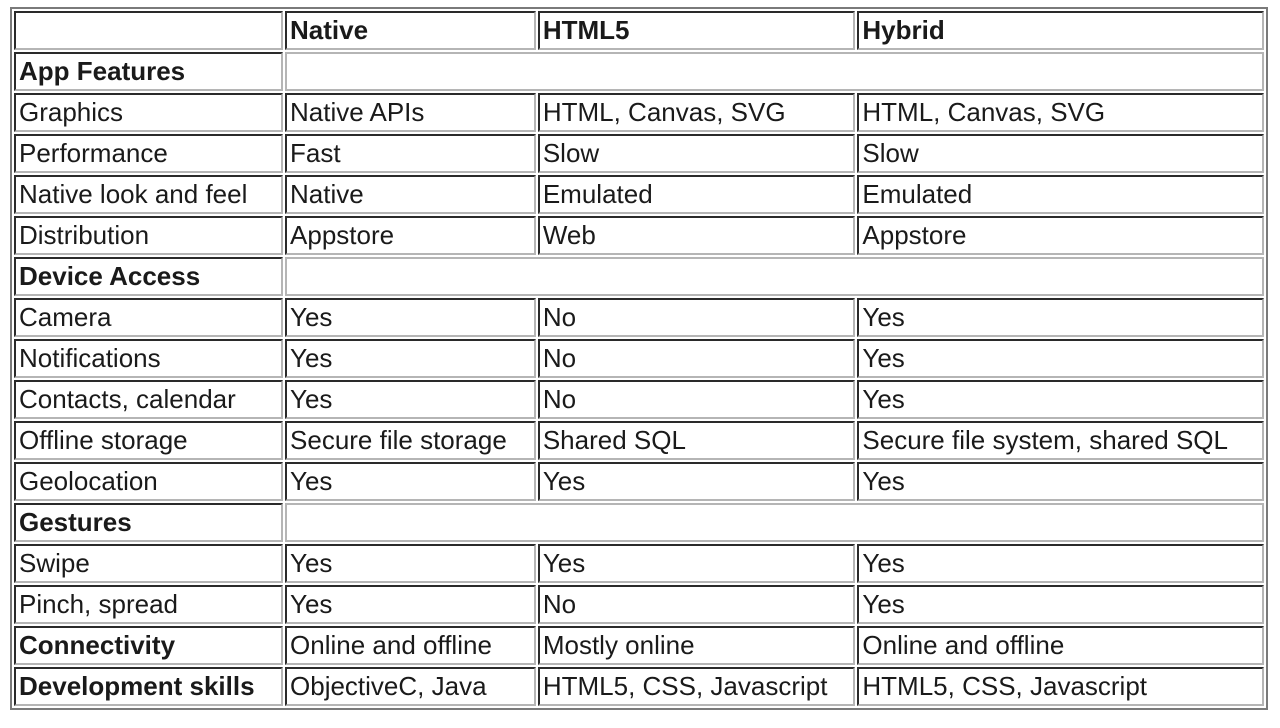 The image size is (1280, 728). Describe the element at coordinates (696, 112) in the screenshot. I see `cell-html5: HTML, Canvas, SVG` at that location.